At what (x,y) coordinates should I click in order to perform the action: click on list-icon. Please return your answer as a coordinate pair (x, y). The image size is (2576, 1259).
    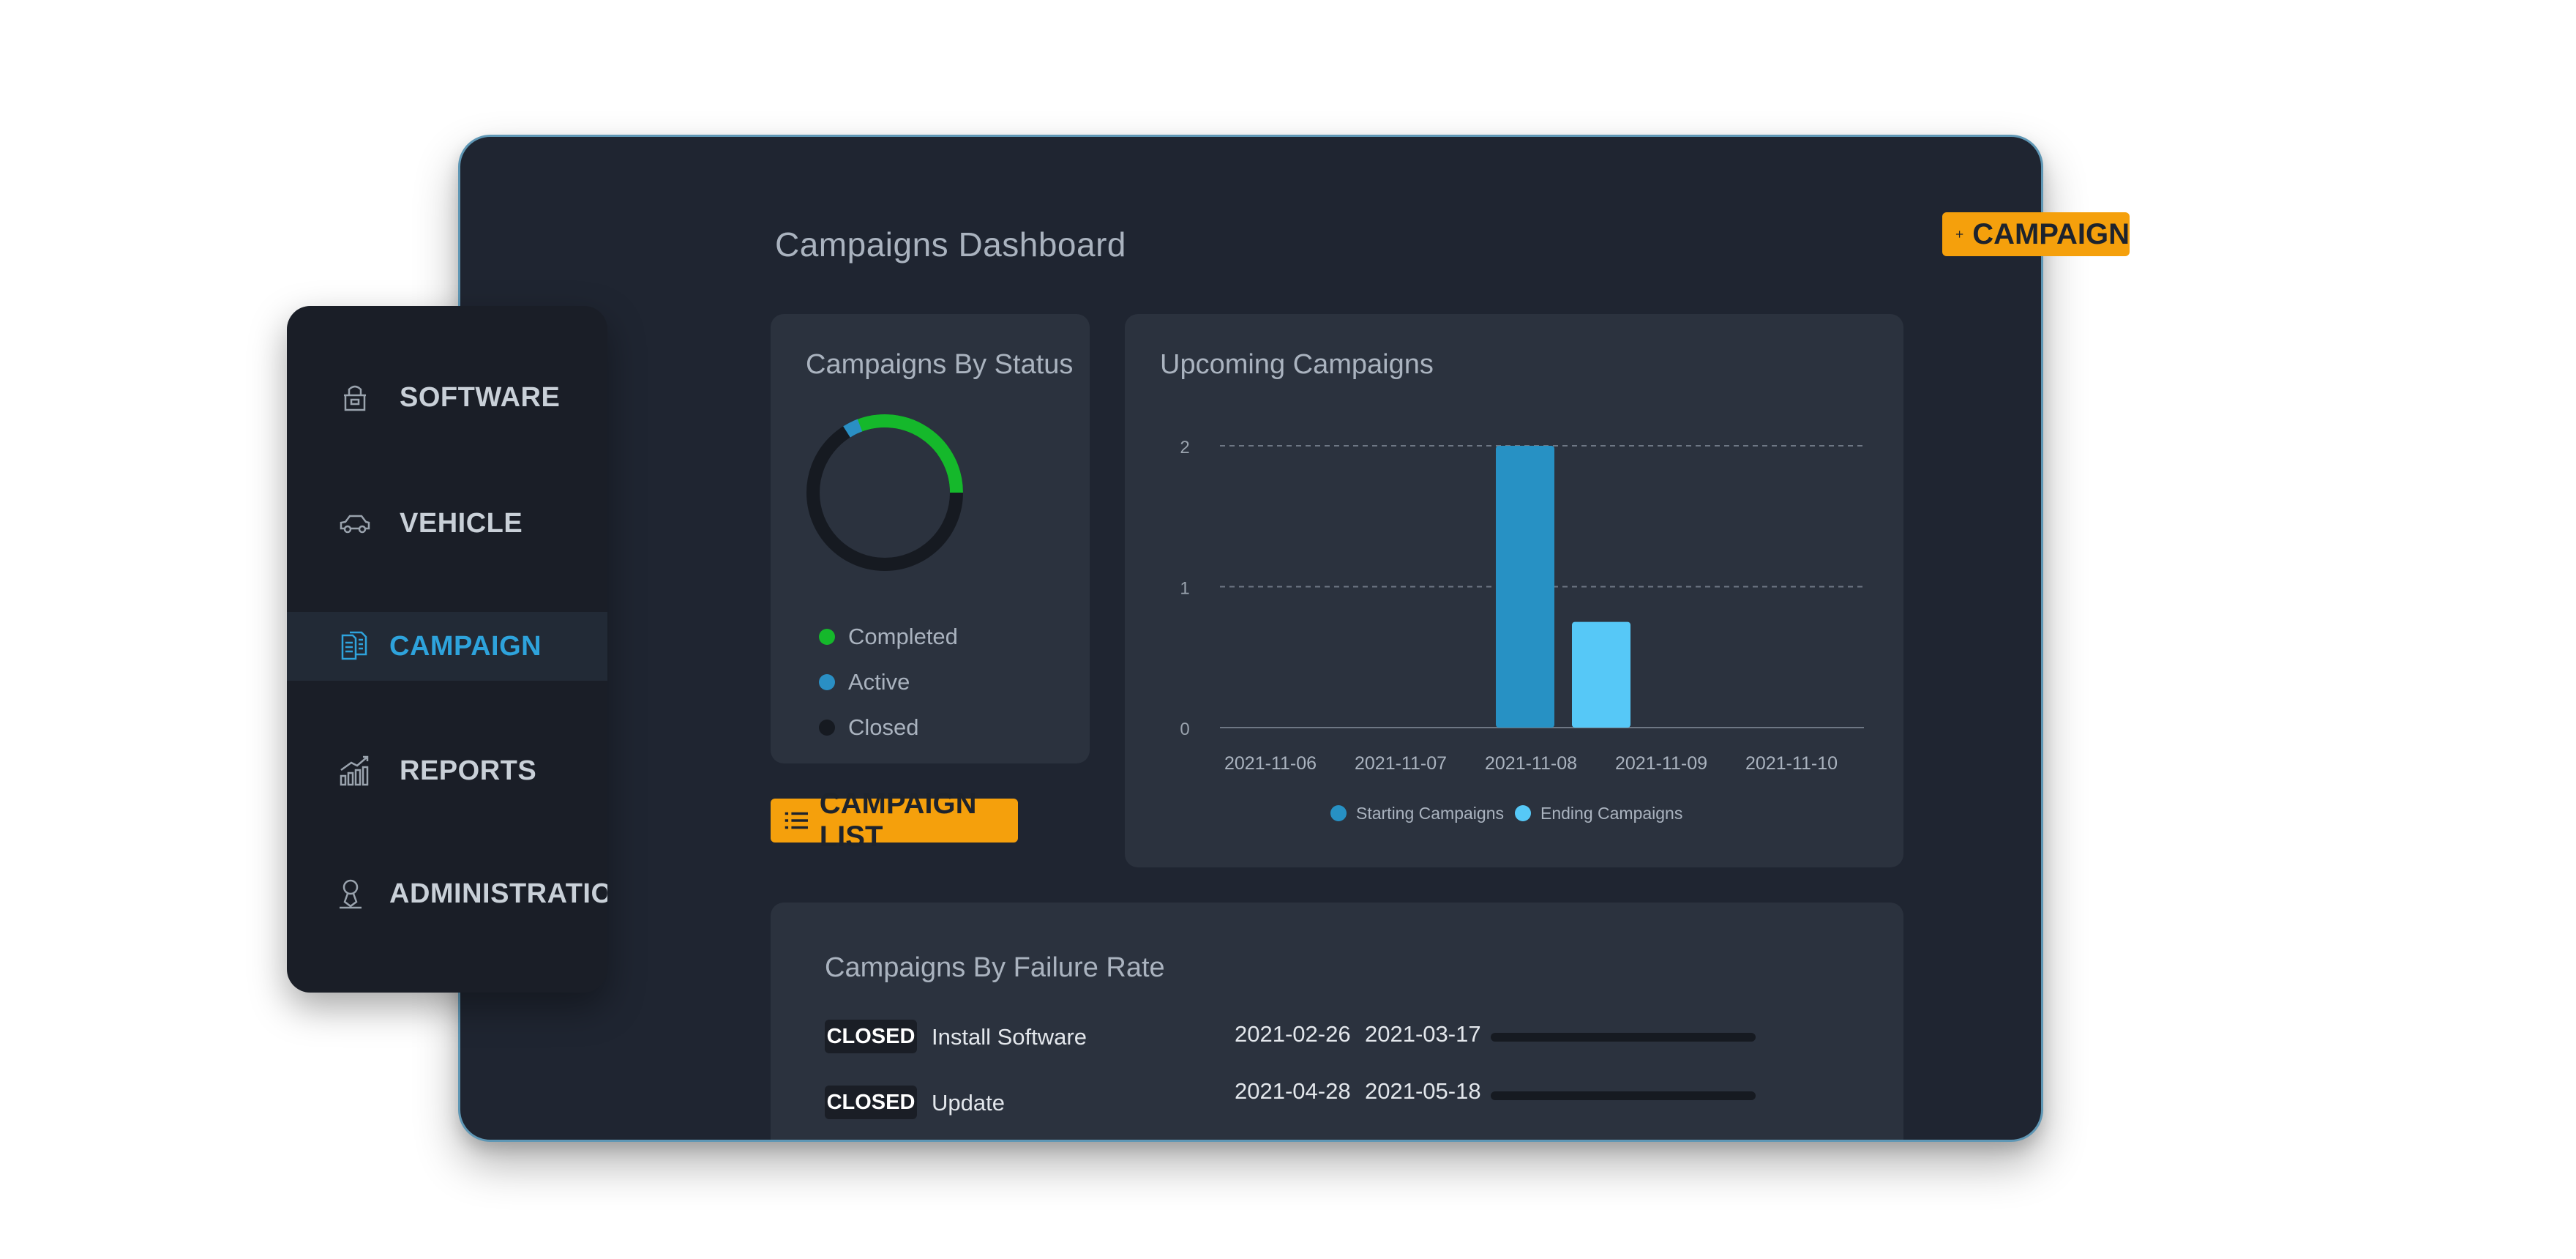
    Looking at the image, I should click on (796, 821).